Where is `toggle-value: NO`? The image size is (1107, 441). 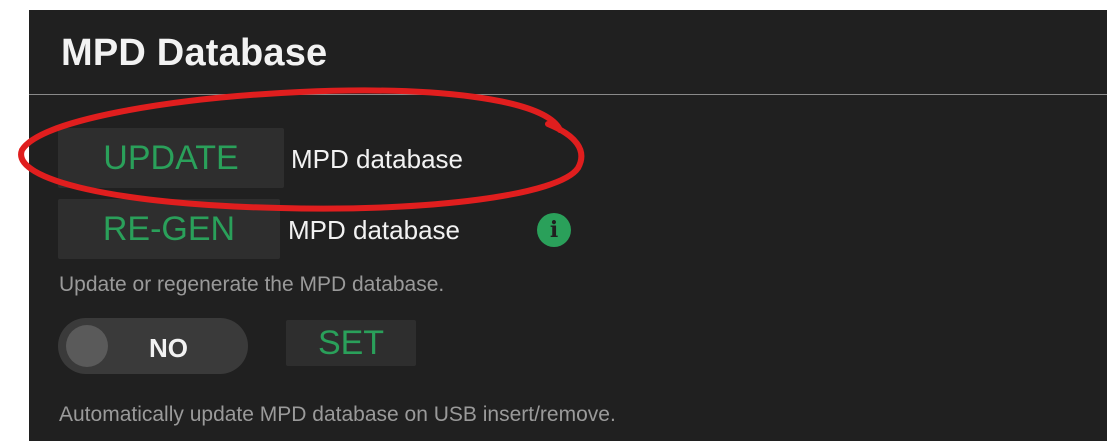
toggle-value: NO is located at coordinates (168, 348).